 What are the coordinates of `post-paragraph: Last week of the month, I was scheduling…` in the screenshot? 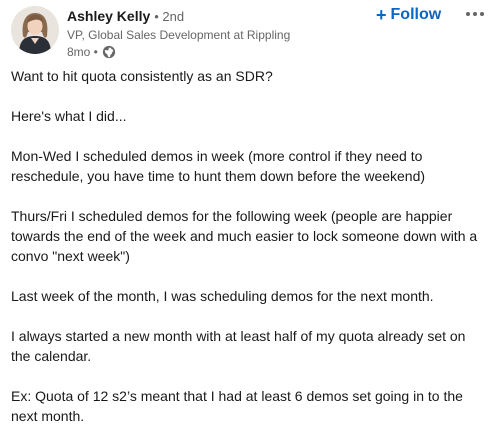 It's located at (222, 296).